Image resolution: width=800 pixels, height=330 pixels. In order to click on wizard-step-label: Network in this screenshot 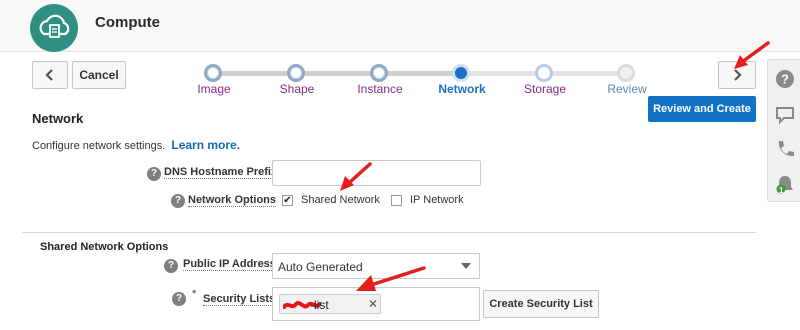, I will do `click(462, 89)`.